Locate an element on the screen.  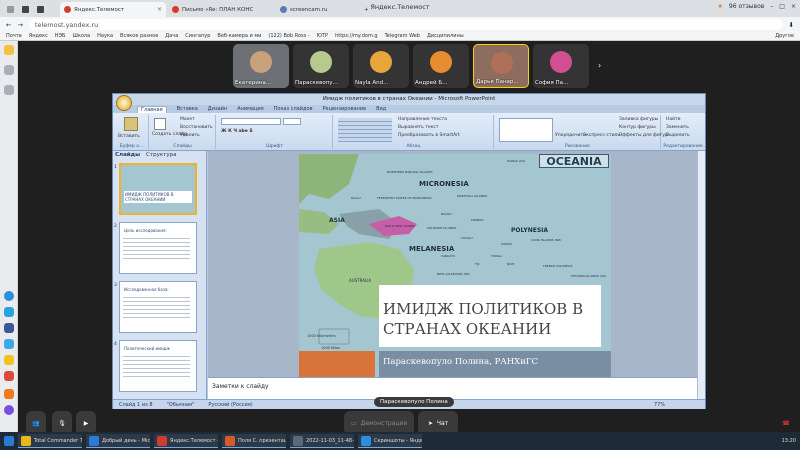
align-text-button: Выровнять текст is located at coordinates (418, 127).